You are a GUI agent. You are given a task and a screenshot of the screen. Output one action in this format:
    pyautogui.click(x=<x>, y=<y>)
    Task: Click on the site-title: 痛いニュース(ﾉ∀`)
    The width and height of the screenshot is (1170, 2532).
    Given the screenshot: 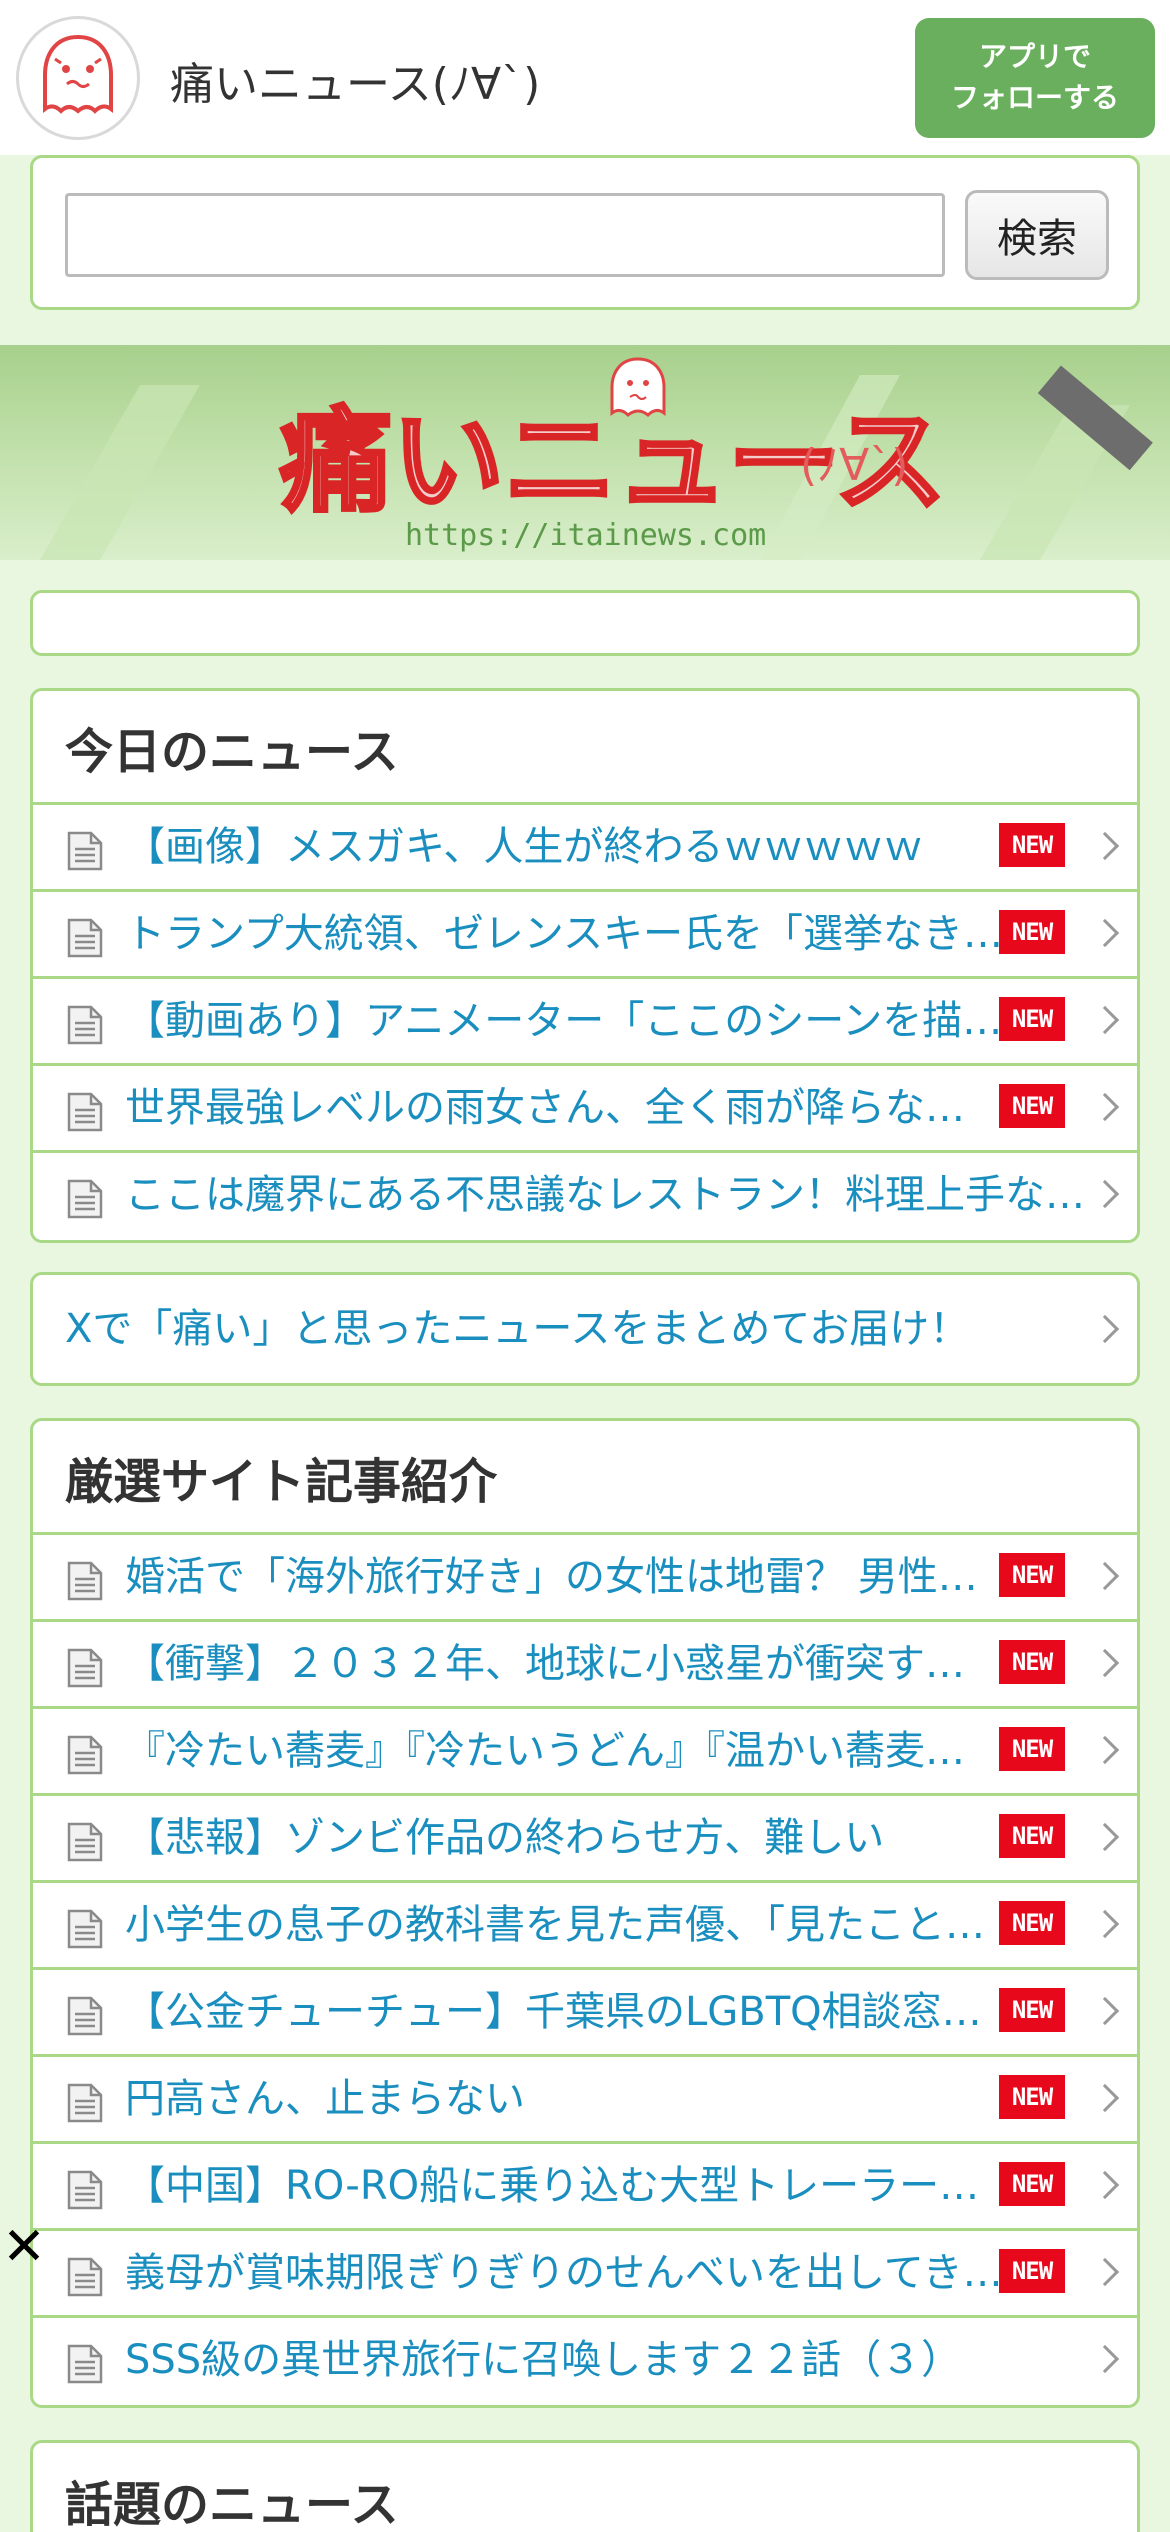 What is the action you would take?
    pyautogui.click(x=355, y=80)
    